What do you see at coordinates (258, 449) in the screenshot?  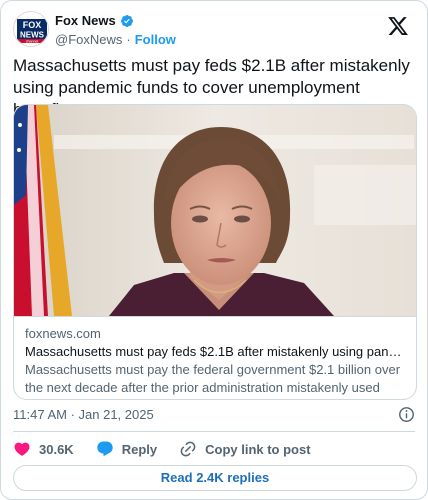 I see `copy-link-label: Copy link to post` at bounding box center [258, 449].